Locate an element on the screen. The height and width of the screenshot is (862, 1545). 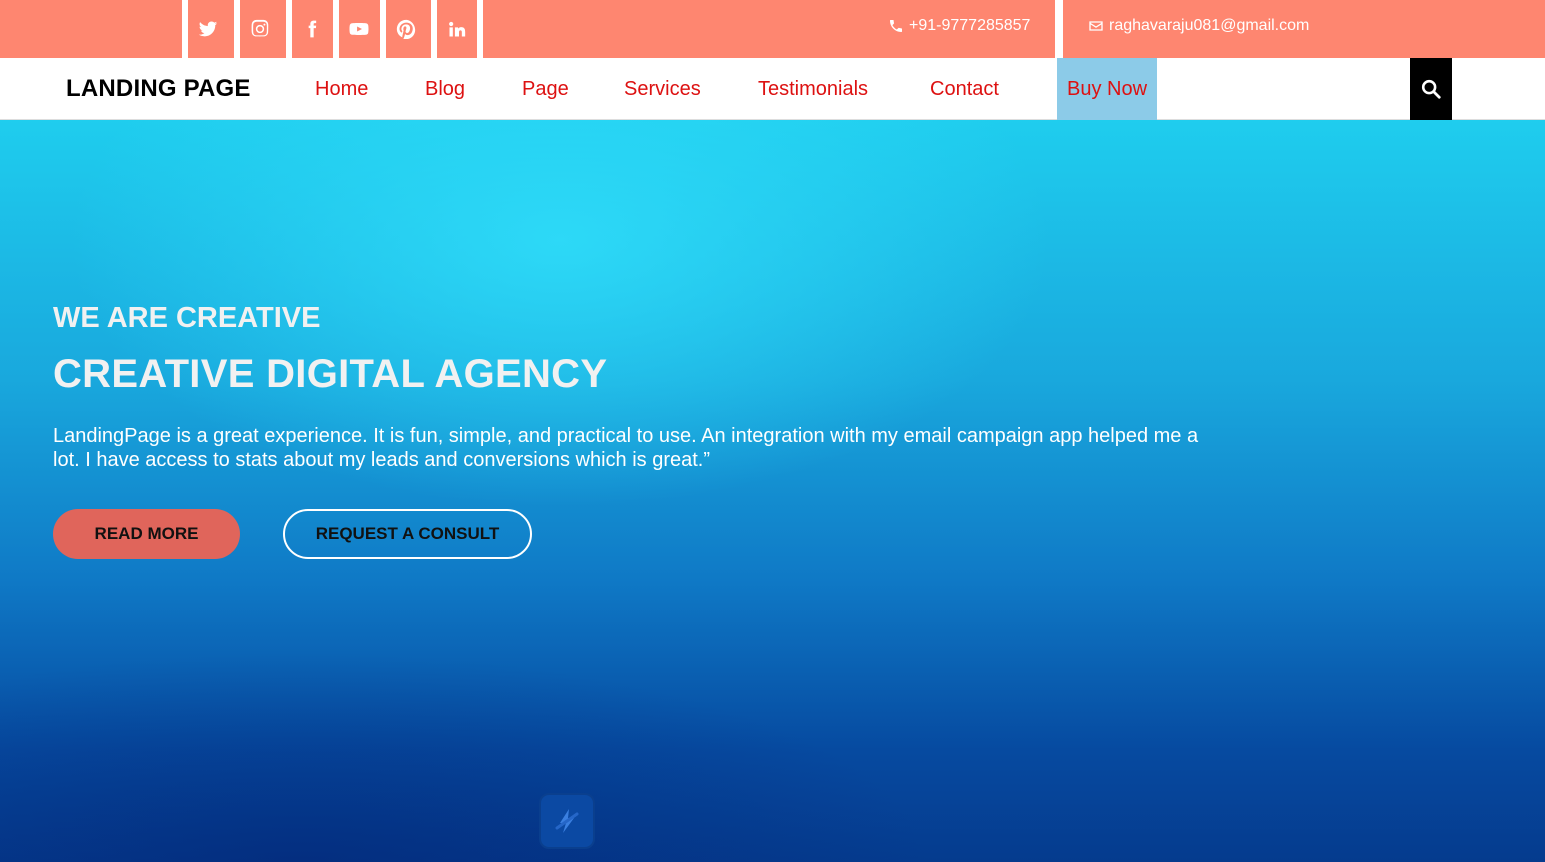
email-address: raghavaraju081@gmail.com is located at coordinates (1209, 25).